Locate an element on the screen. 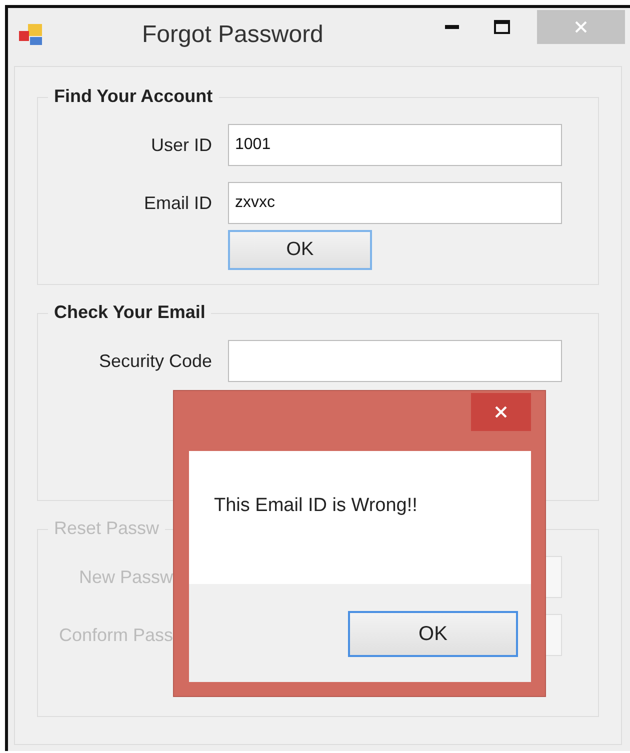  app-icon is located at coordinates (31, 35).